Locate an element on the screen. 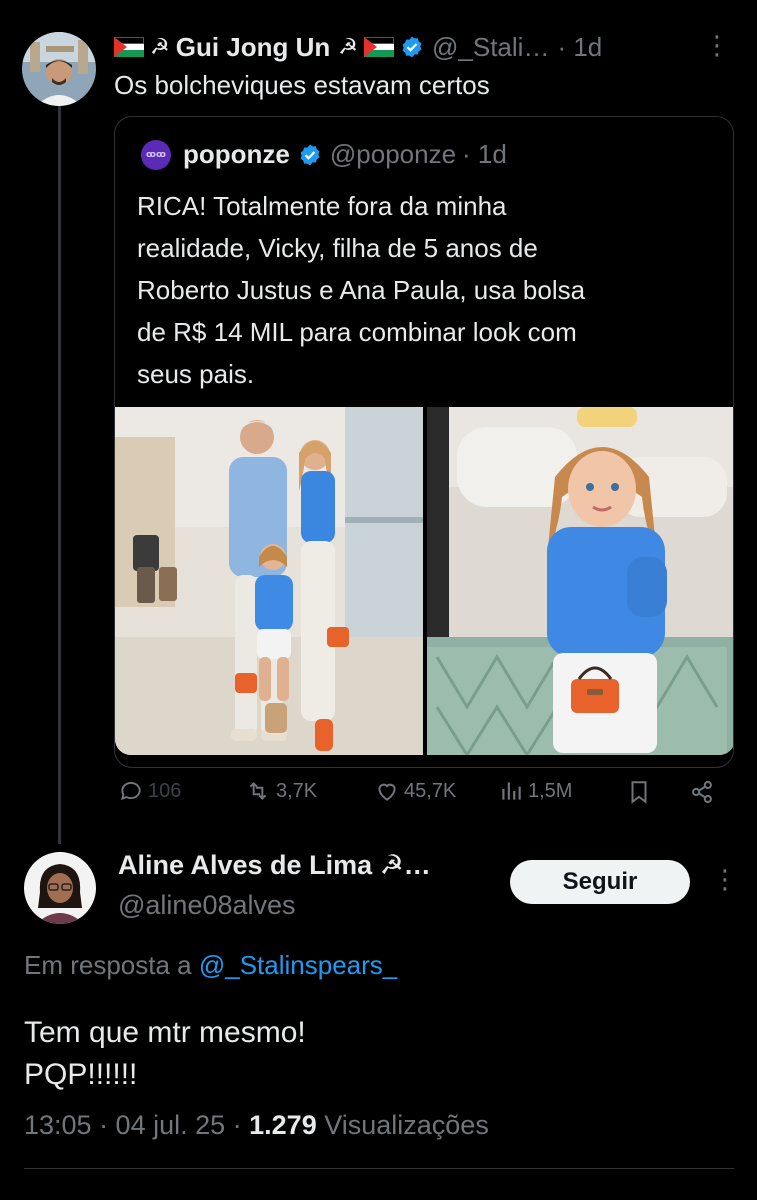 Image resolution: width=757 pixels, height=1200 pixels. bookmark-icon is located at coordinates (639, 792).